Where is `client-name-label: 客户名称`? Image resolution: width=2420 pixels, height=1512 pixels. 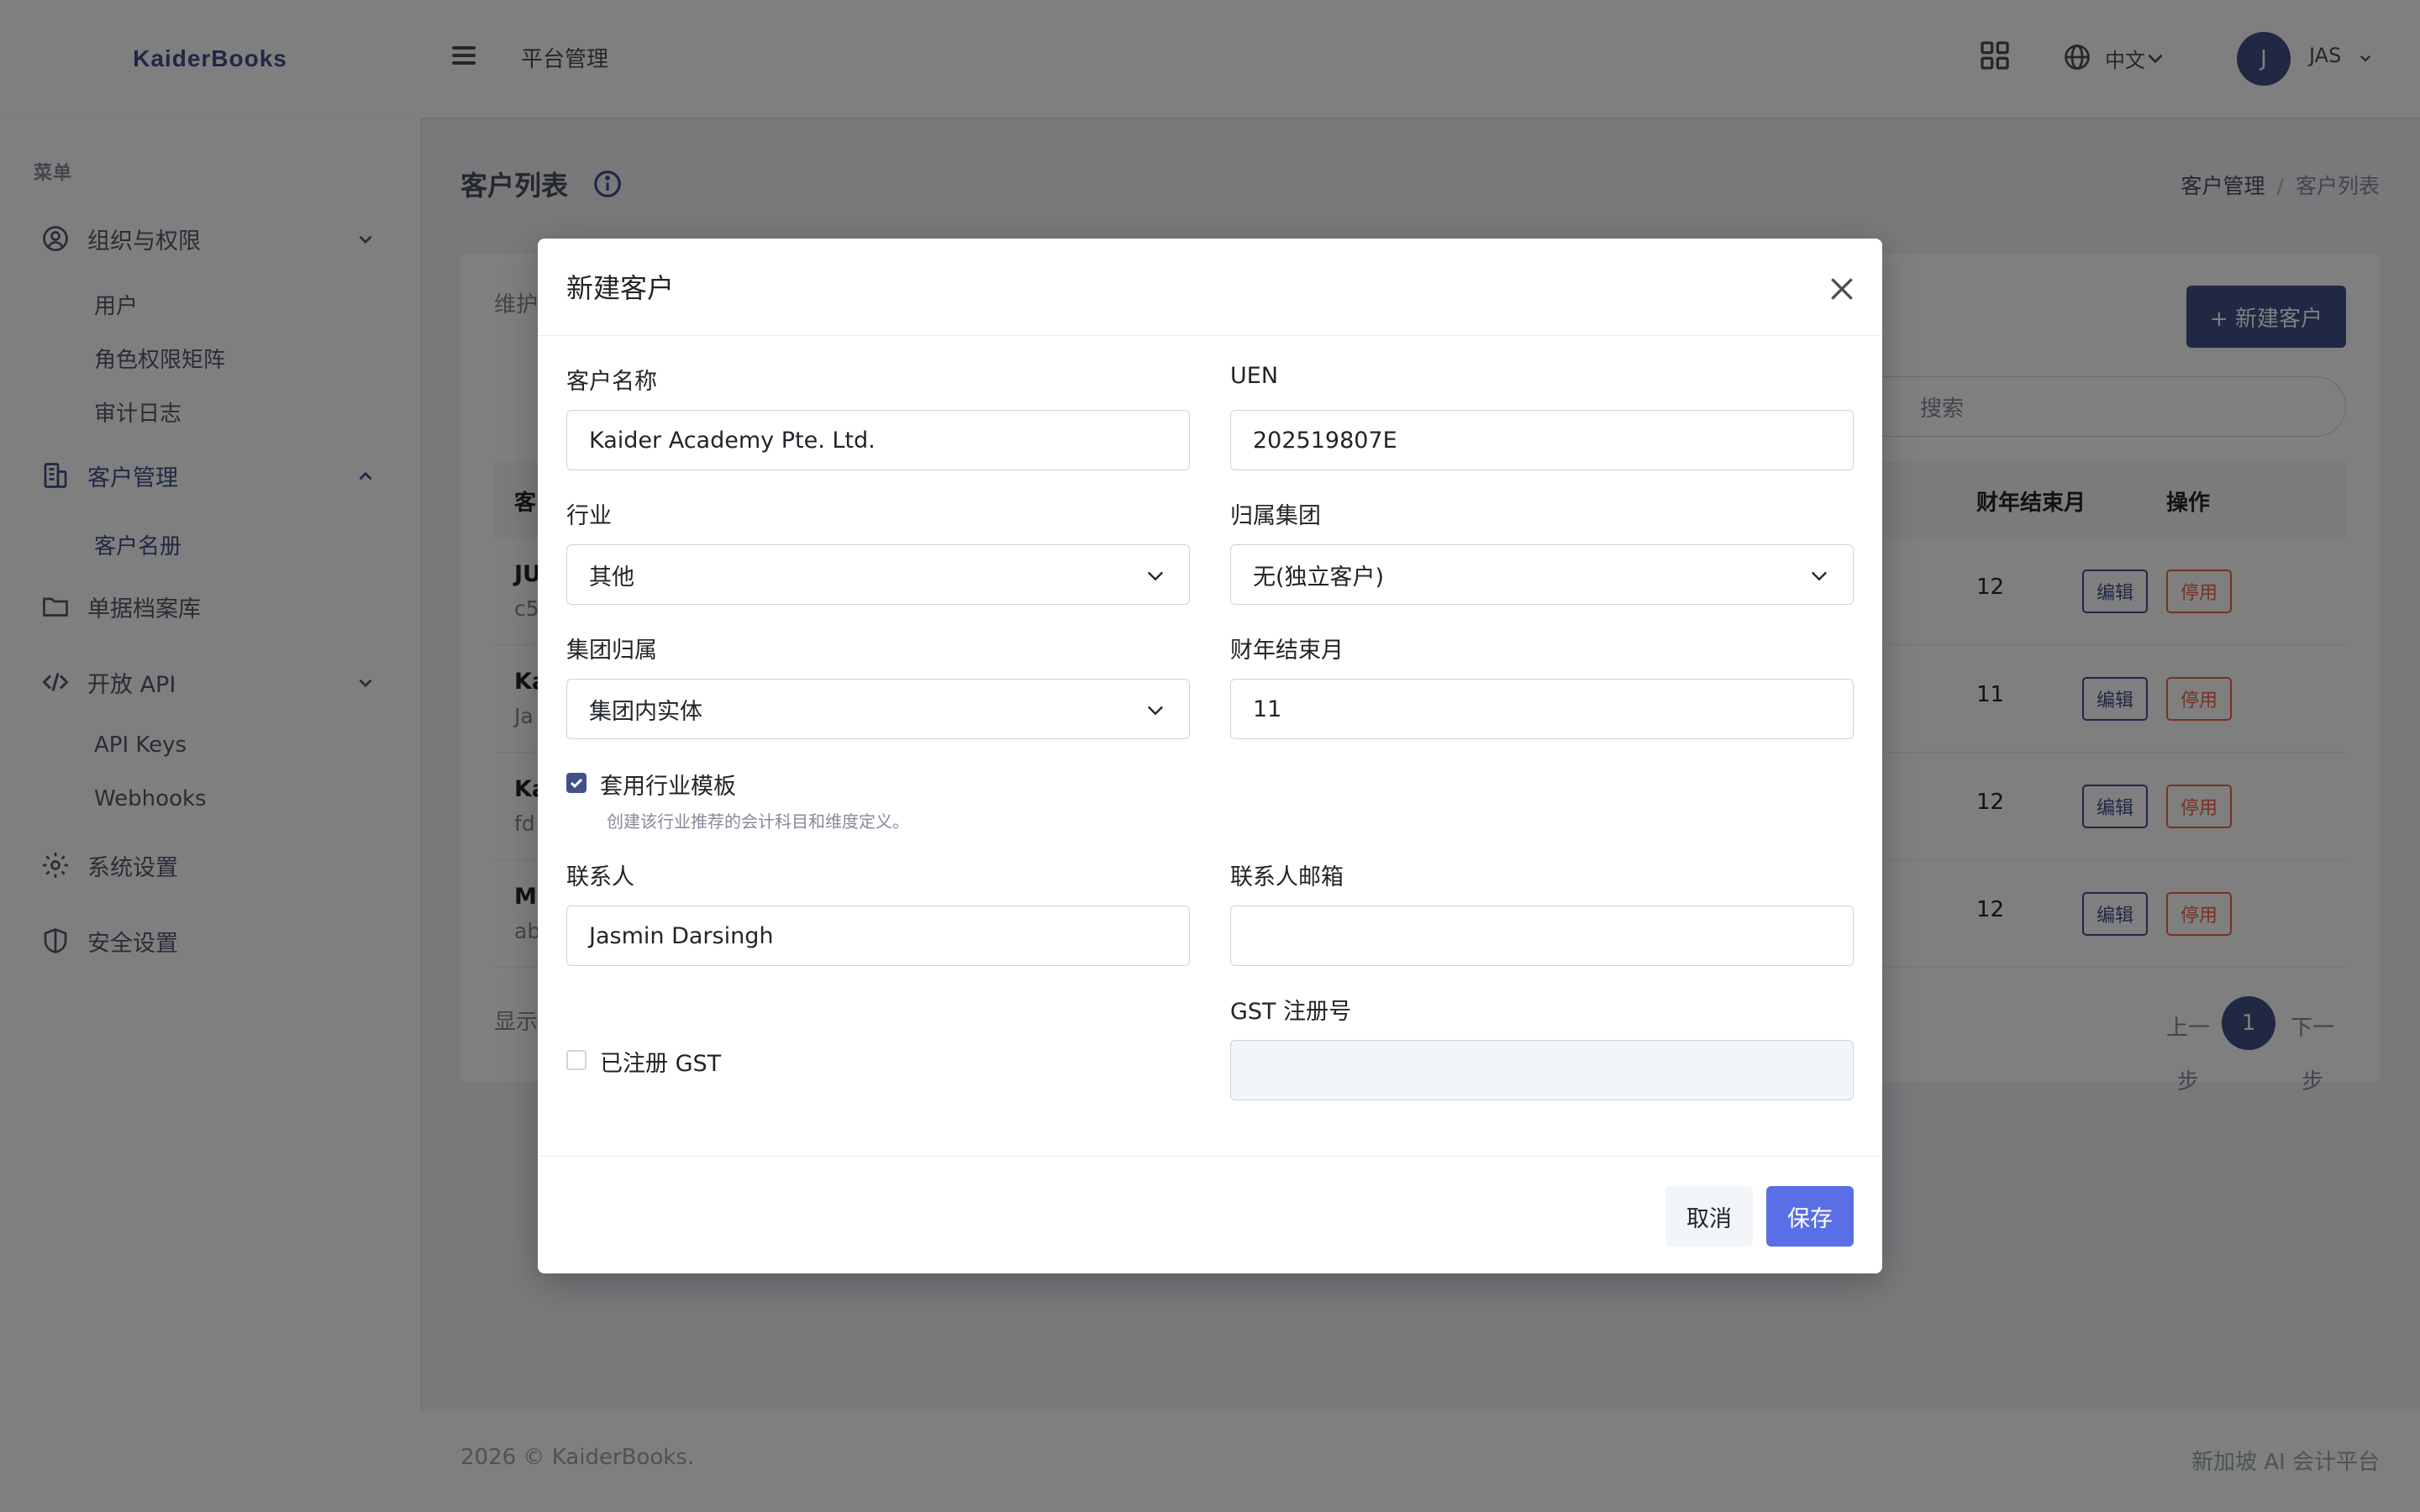 client-name-label: 客户名称 is located at coordinates (612, 382).